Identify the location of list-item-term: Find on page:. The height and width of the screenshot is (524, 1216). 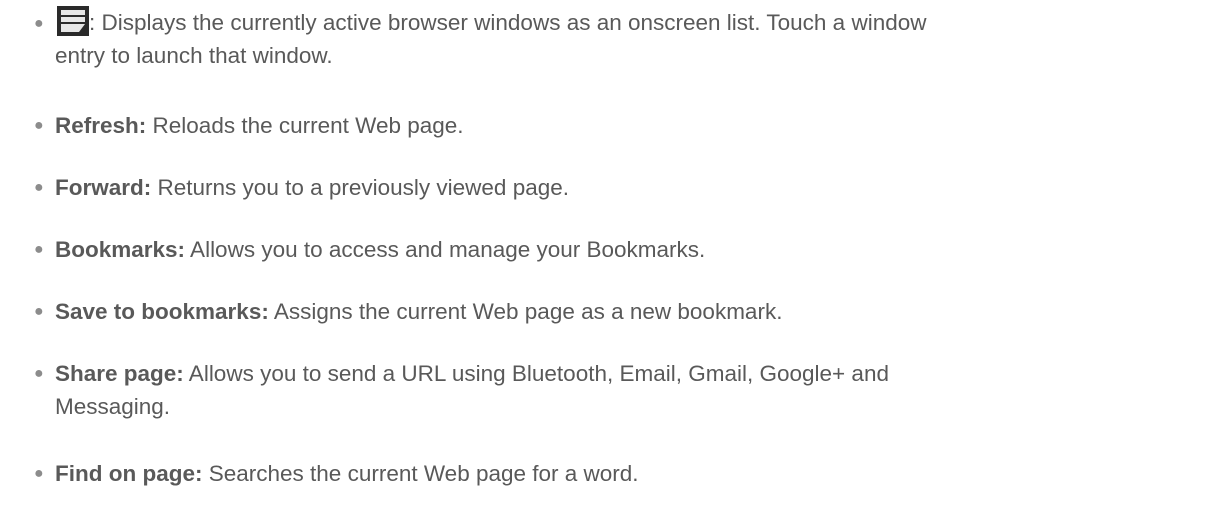
(129, 473).